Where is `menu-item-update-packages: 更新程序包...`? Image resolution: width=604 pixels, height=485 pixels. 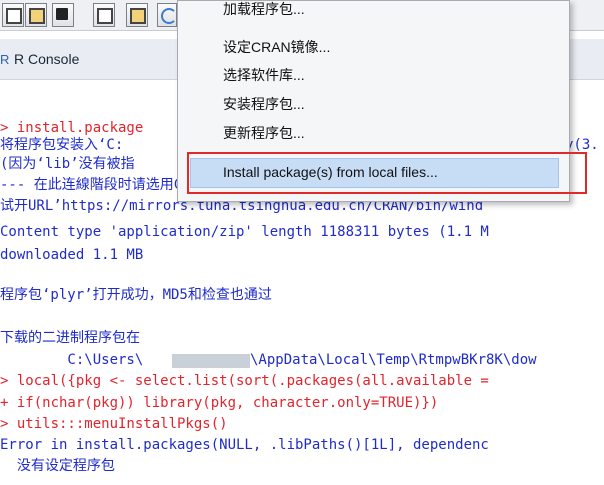 menu-item-update-packages: 更新程序包... is located at coordinates (264, 133).